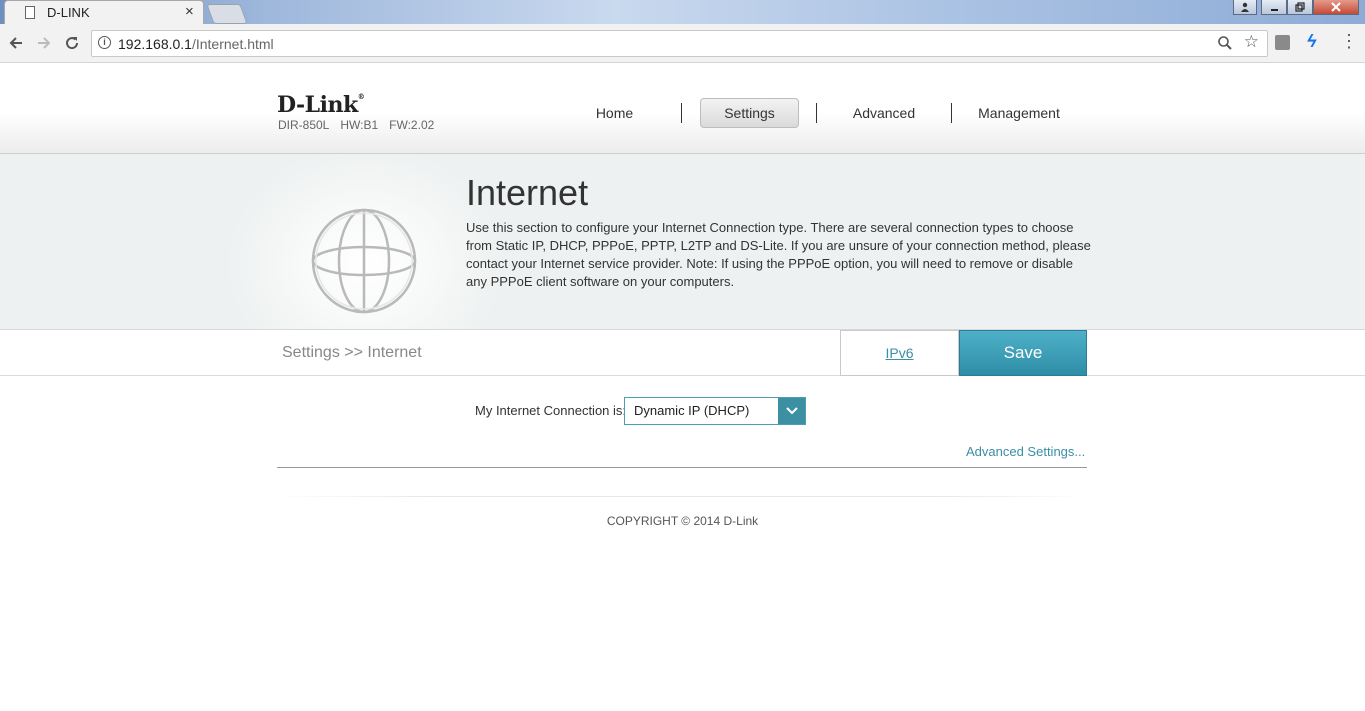 This screenshot has width=1365, height=711. What do you see at coordinates (884, 113) in the screenshot?
I see `nav-advanced: Advanced` at bounding box center [884, 113].